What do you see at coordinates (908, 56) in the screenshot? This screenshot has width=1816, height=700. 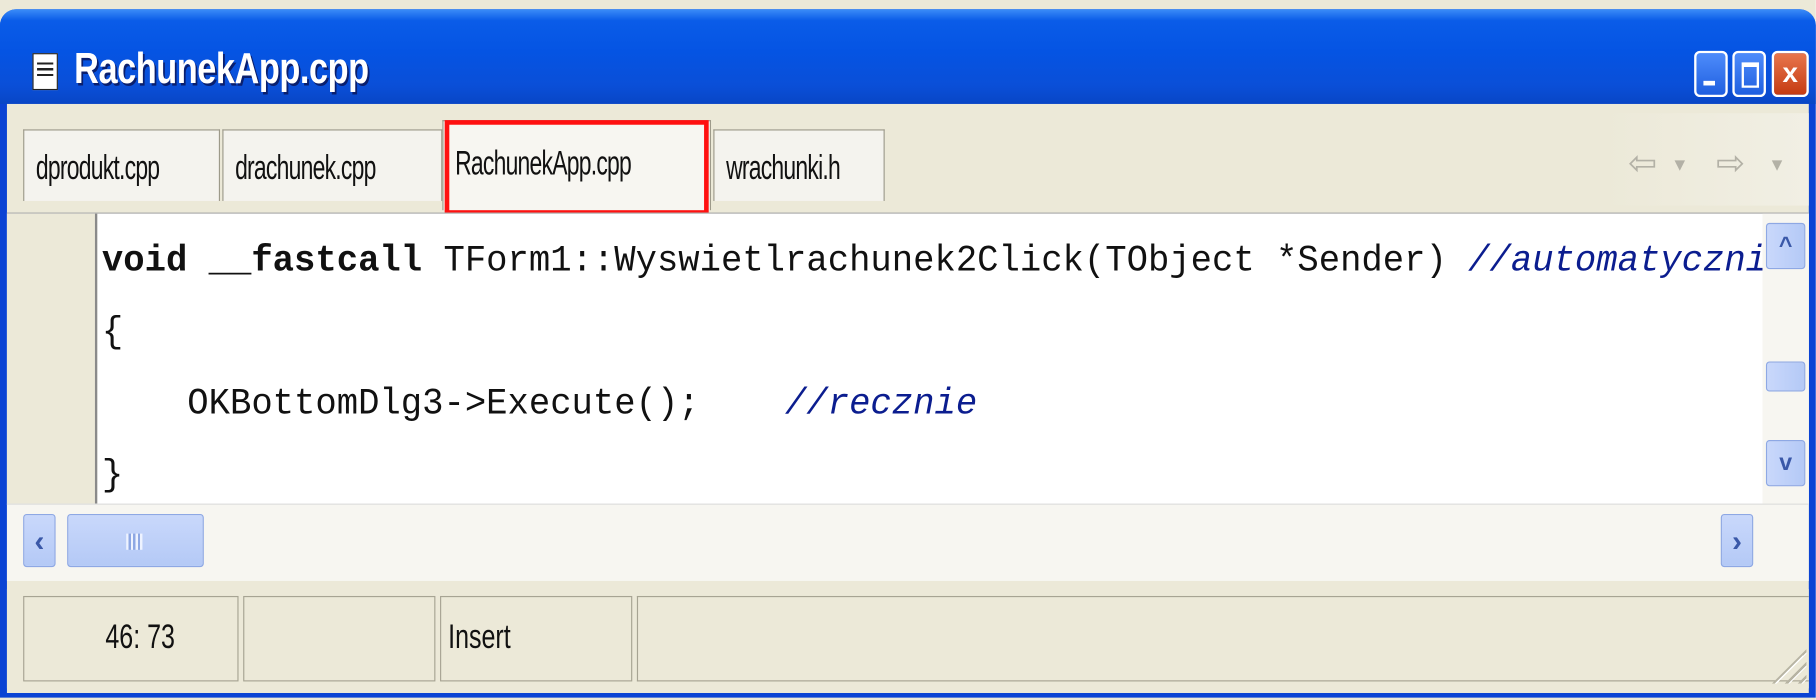 I see `title-bar: RachunekApp.cpp x` at bounding box center [908, 56].